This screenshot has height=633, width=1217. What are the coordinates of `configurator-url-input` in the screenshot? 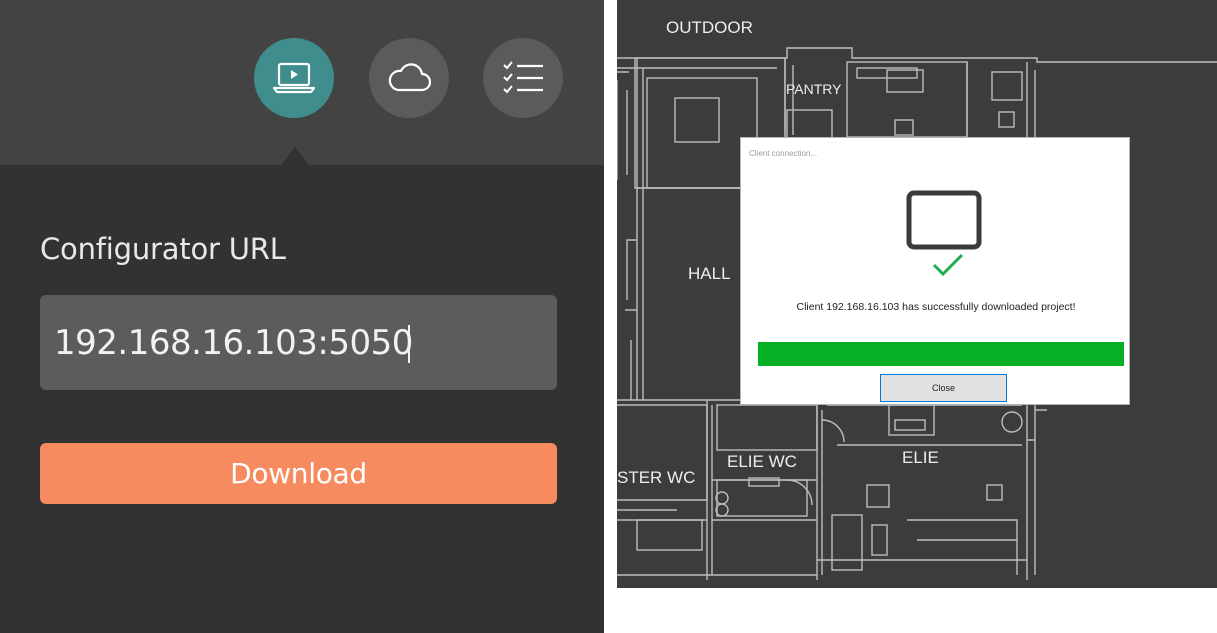 It's located at (298, 342).